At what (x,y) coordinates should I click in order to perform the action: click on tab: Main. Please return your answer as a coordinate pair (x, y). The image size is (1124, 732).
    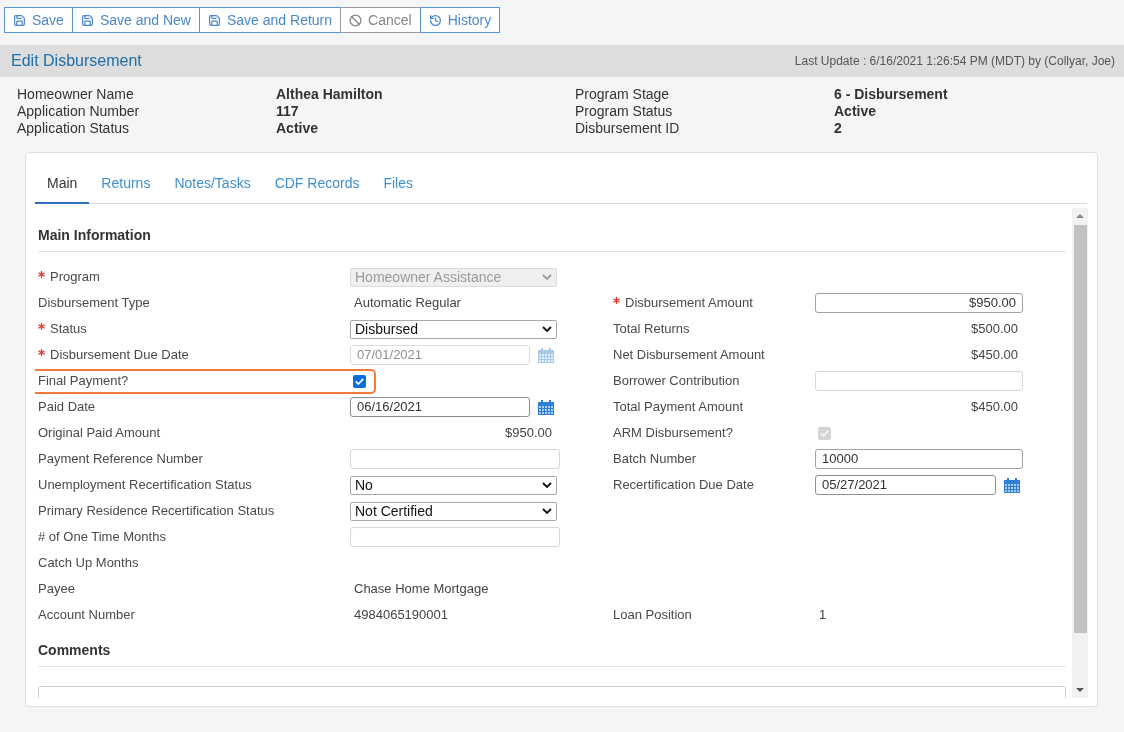
    Looking at the image, I should click on (62, 183).